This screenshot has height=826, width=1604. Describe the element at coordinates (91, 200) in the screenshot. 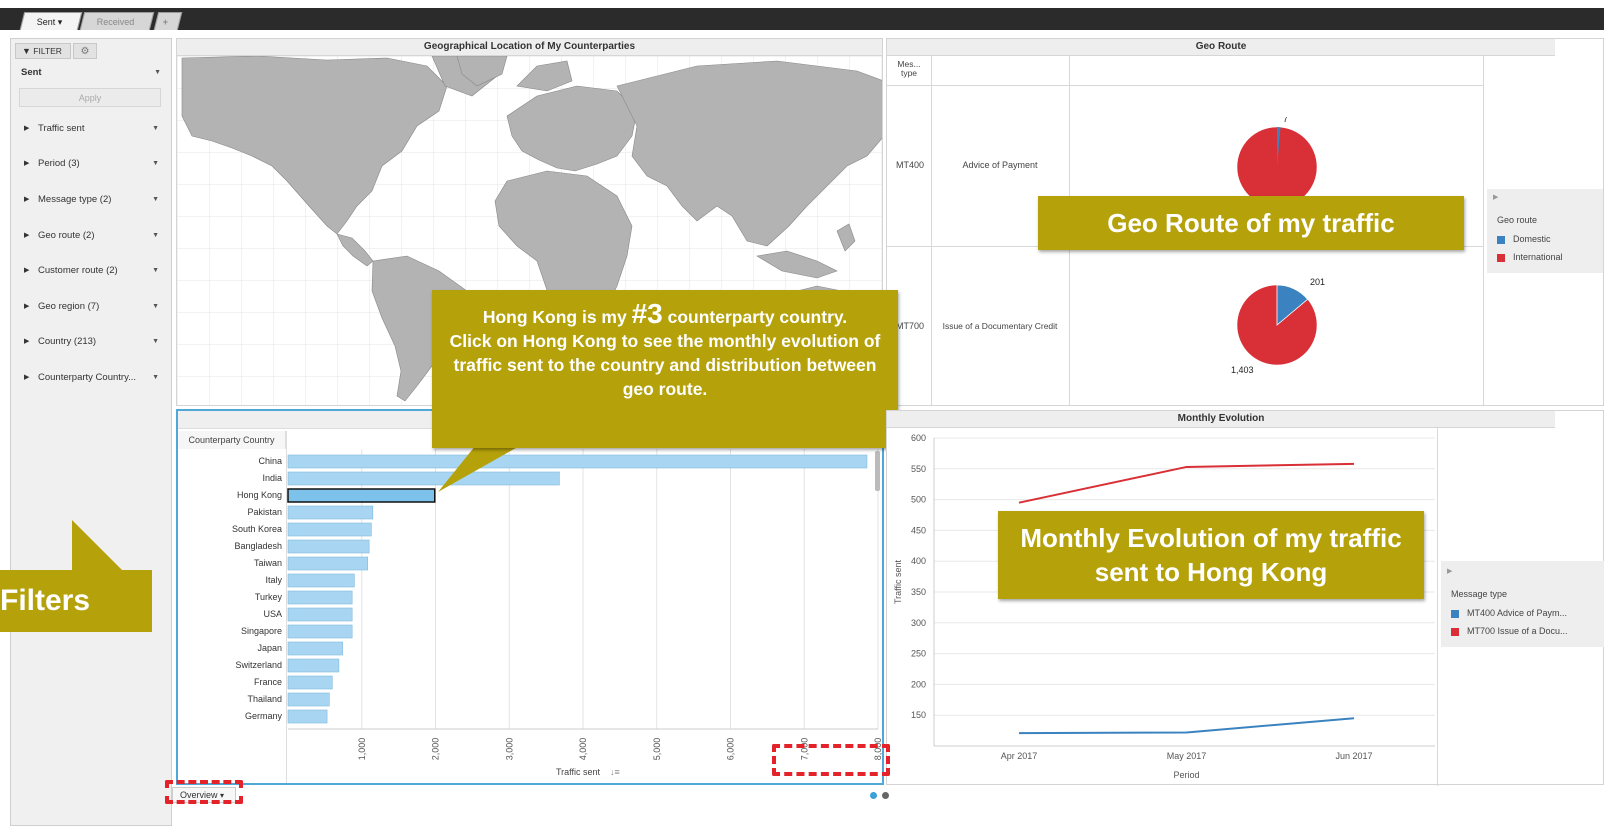

I see `filter-message-type: ▶ Message type (2) ▼` at that location.